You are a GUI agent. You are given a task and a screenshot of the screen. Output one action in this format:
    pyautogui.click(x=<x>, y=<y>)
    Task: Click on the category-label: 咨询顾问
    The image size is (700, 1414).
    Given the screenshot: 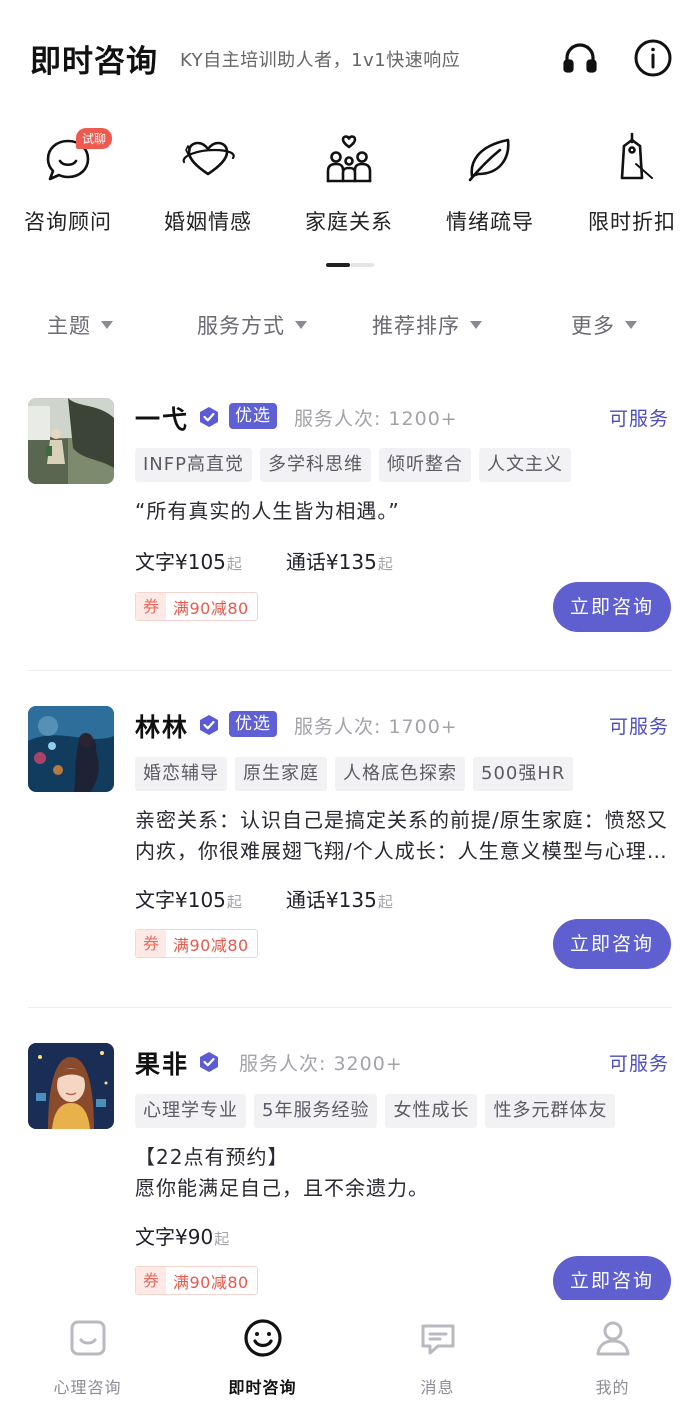 What is the action you would take?
    pyautogui.click(x=68, y=222)
    